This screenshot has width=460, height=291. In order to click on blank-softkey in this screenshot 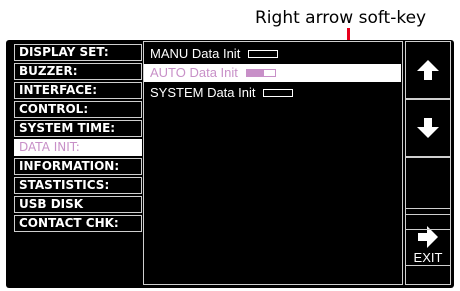, I will do `click(428, 186)`.